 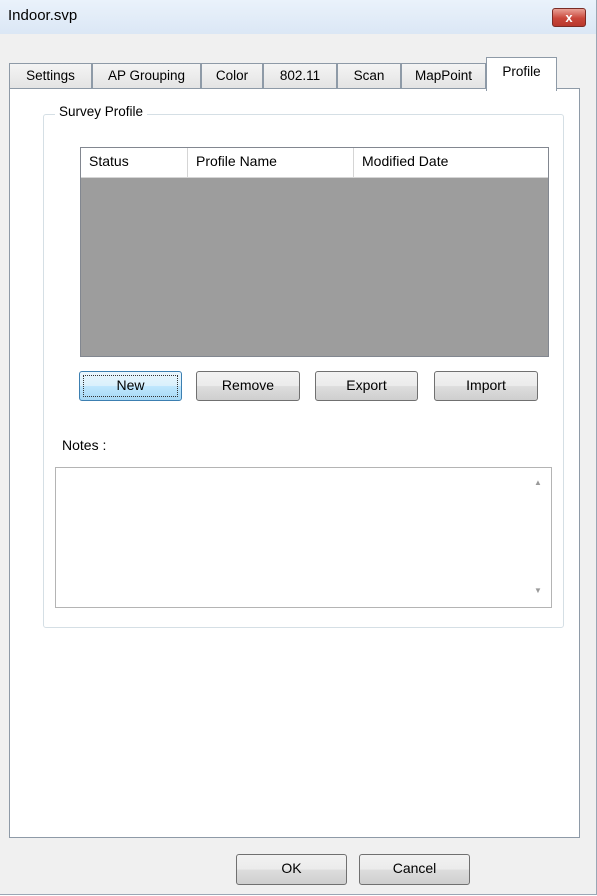 I want to click on tab-settings: Settings, so click(x=50, y=76).